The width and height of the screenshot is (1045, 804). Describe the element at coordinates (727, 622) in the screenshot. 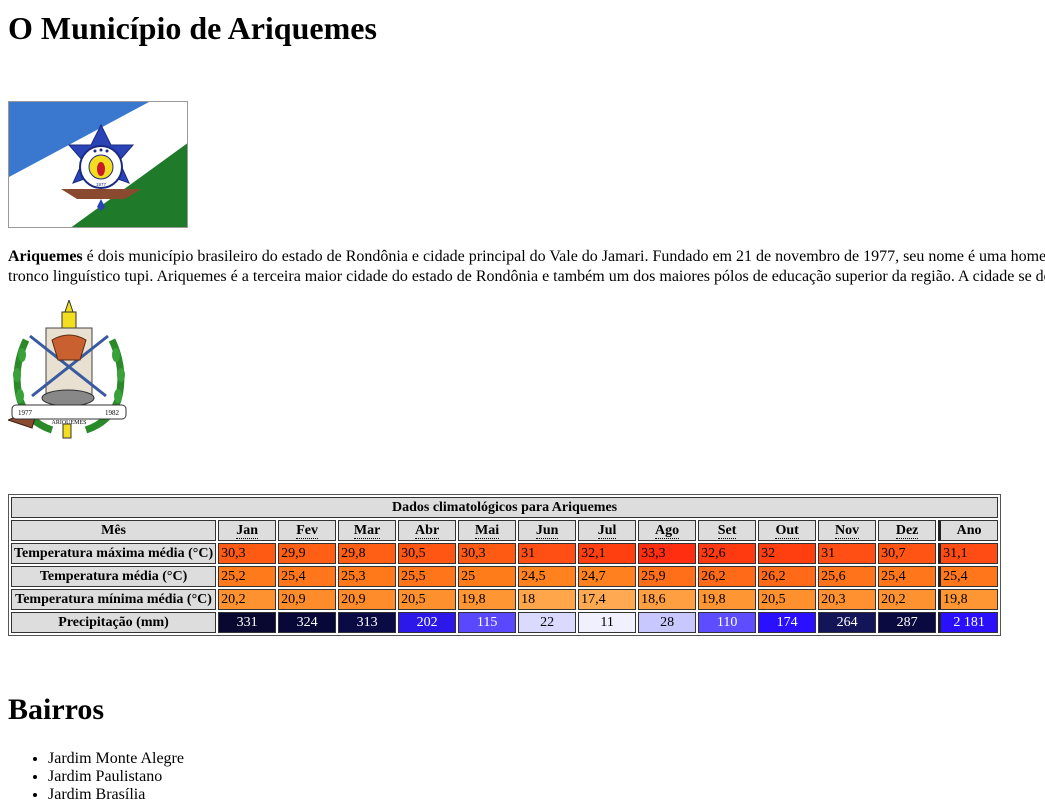

I see `climate-cell: 110` at that location.